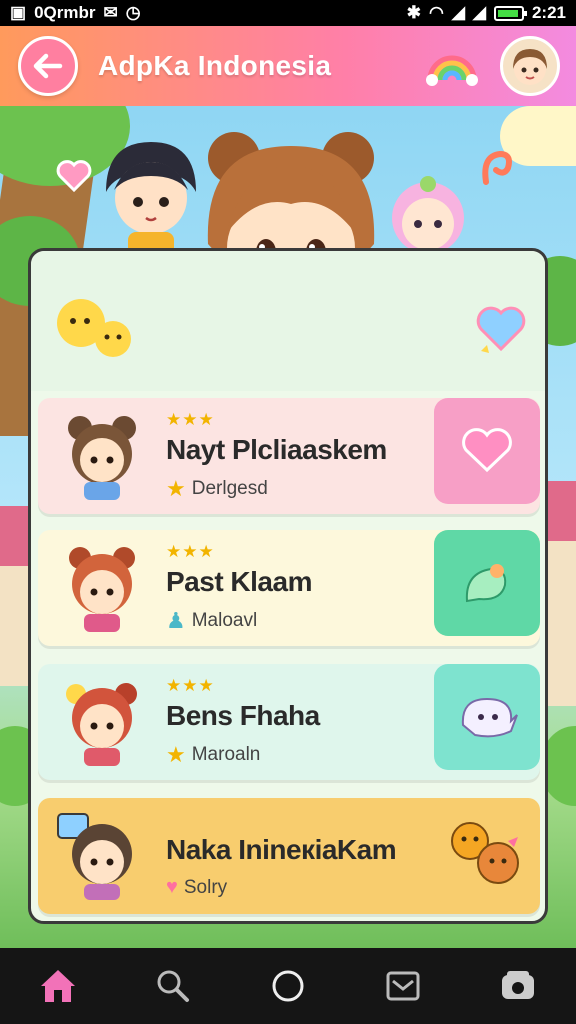 The width and height of the screenshot is (576, 1024). I want to click on item-subtitle-row: ★ Maroaln, so click(213, 755).